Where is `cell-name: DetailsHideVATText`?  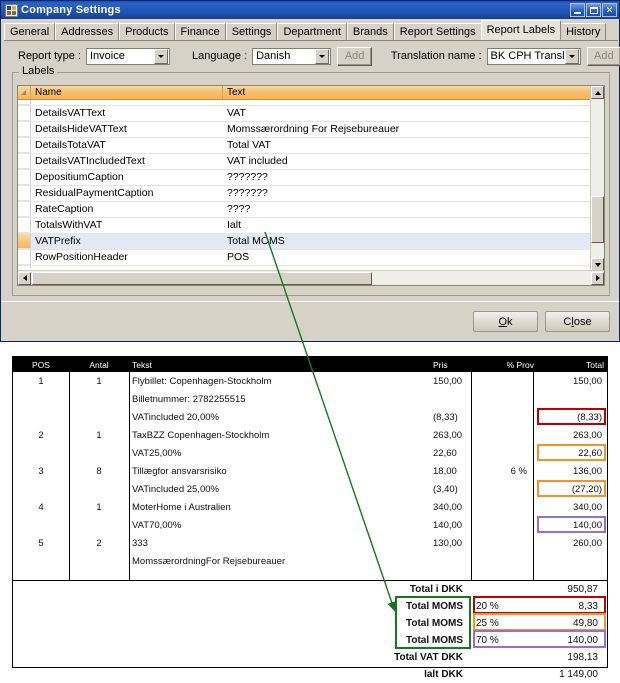
cell-name: DetailsHideVATText is located at coordinates (127, 129).